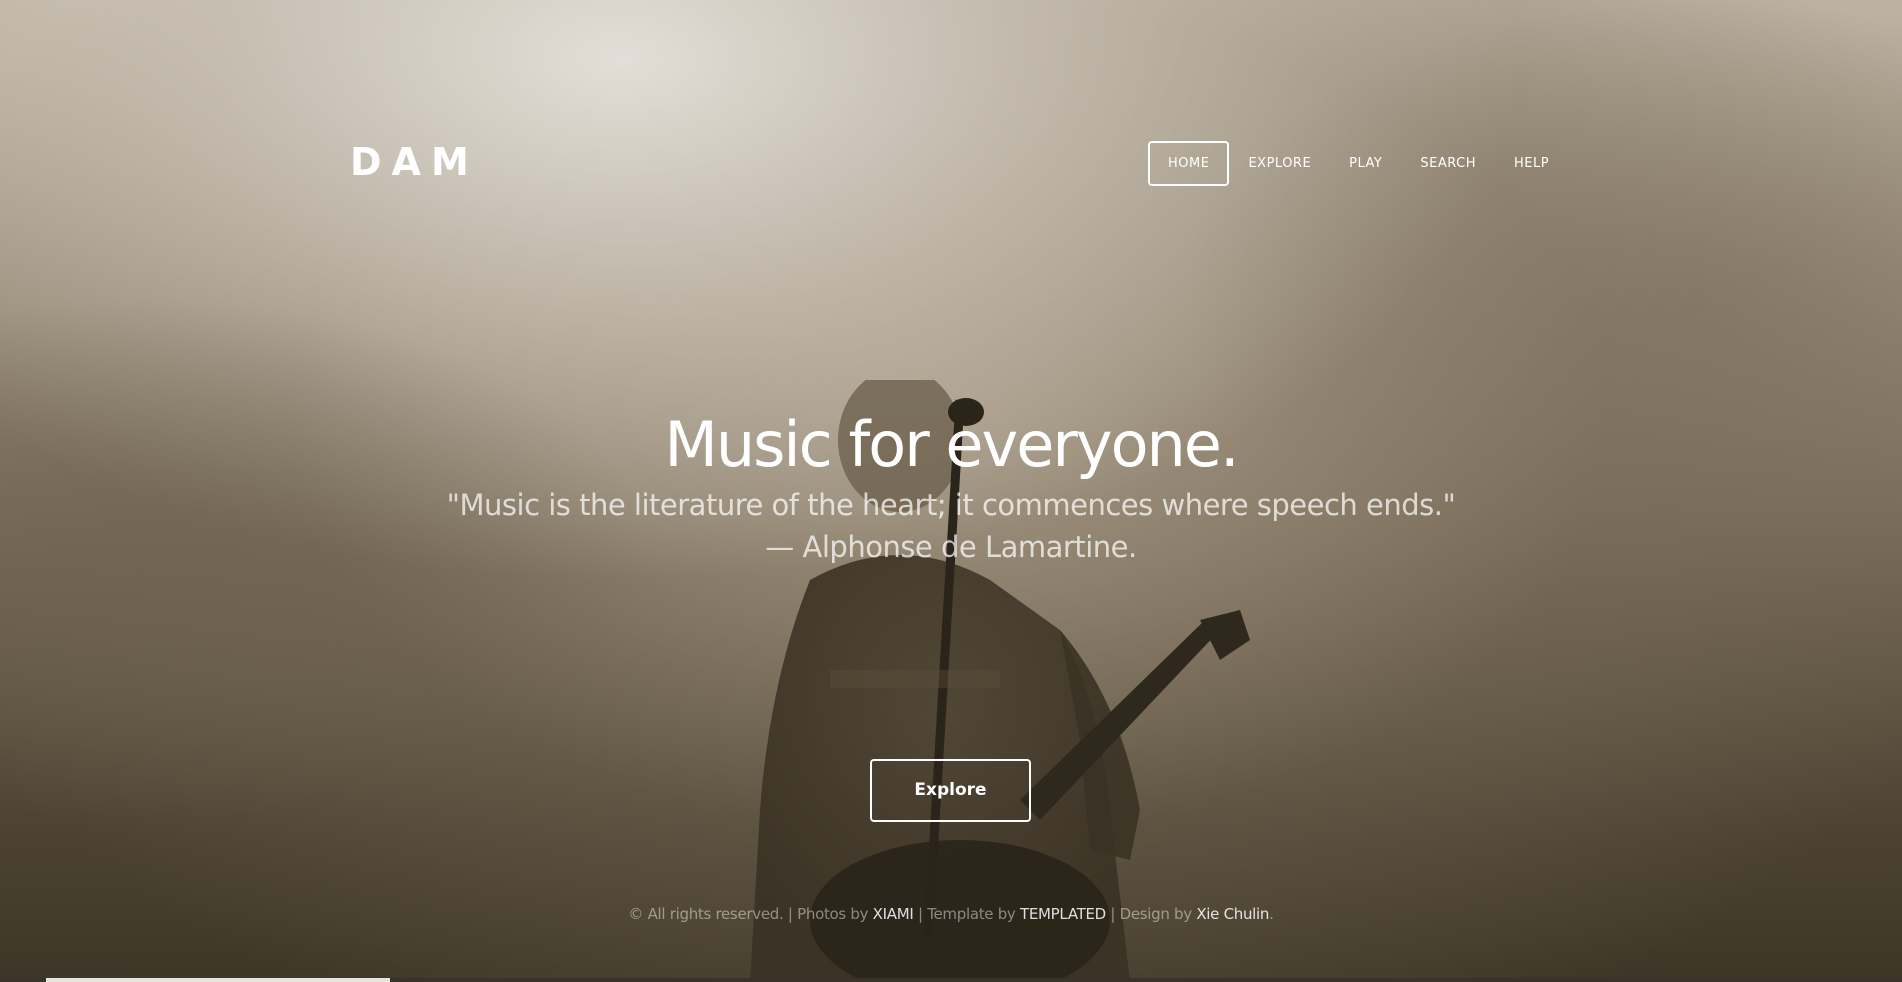  Describe the element at coordinates (750, 914) in the screenshot. I see `footer-copyright: © All rights reserved. | Photos by` at that location.